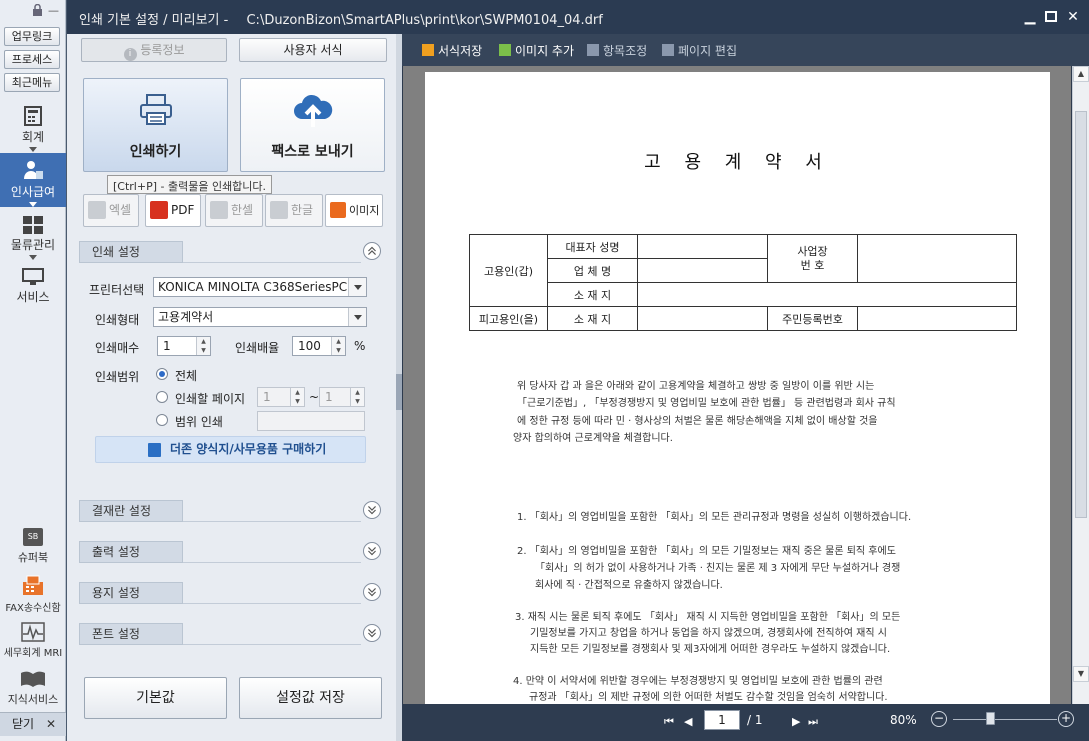 This screenshot has width=1089, height=741. Describe the element at coordinates (827, 294) in the screenshot. I see `address-value` at that location.